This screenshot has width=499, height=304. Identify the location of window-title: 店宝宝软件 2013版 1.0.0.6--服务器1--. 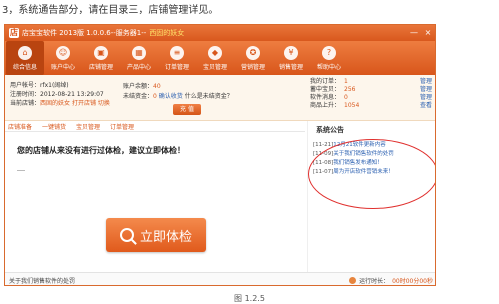
(84, 33).